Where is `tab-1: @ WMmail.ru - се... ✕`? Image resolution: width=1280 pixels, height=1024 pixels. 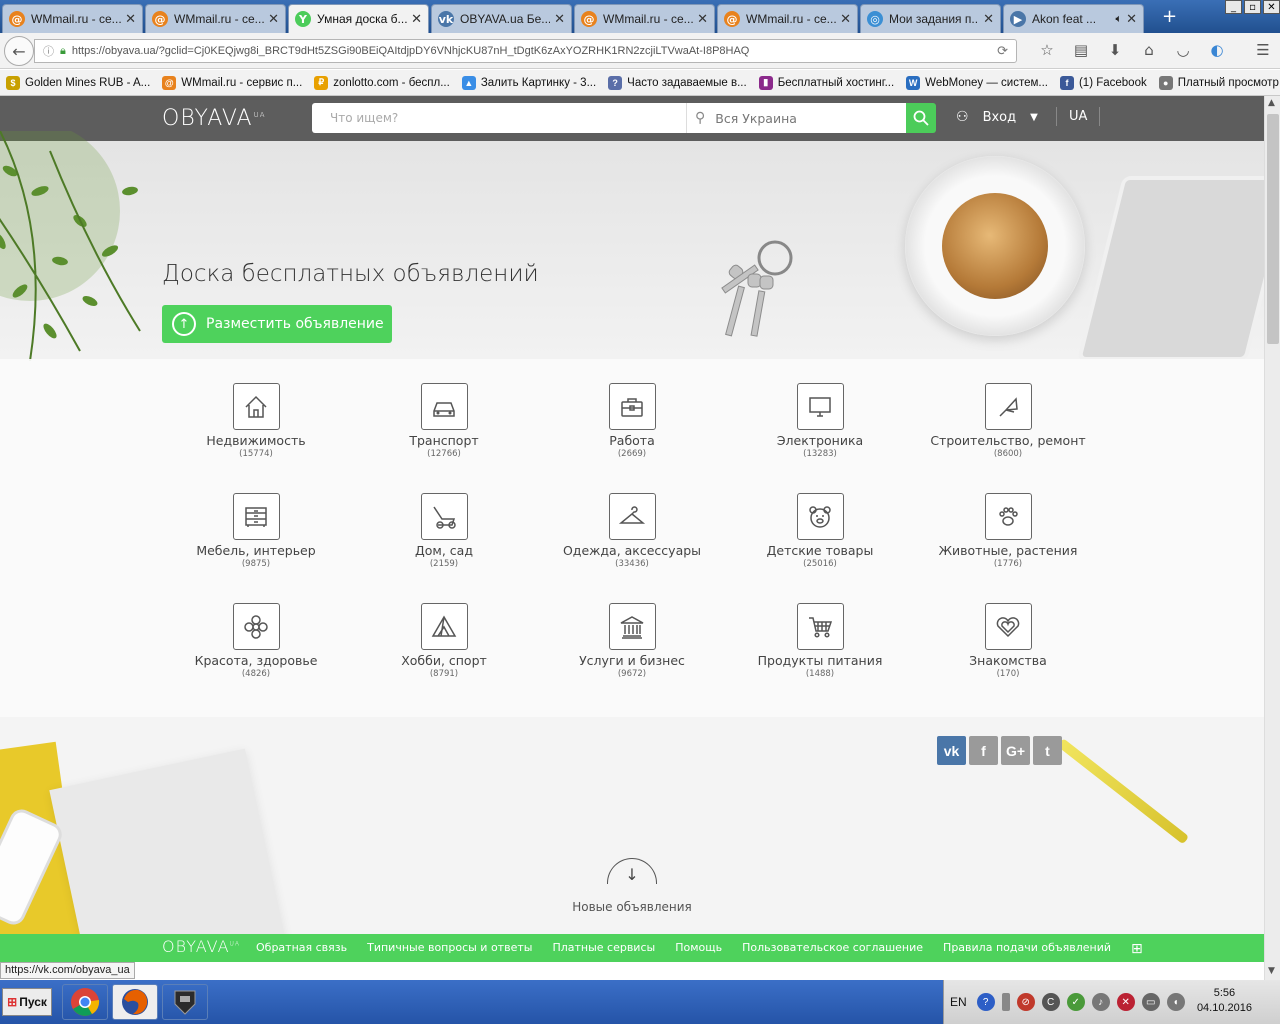
tab-1: @ WMmail.ru - се... ✕ is located at coordinates (72, 18).